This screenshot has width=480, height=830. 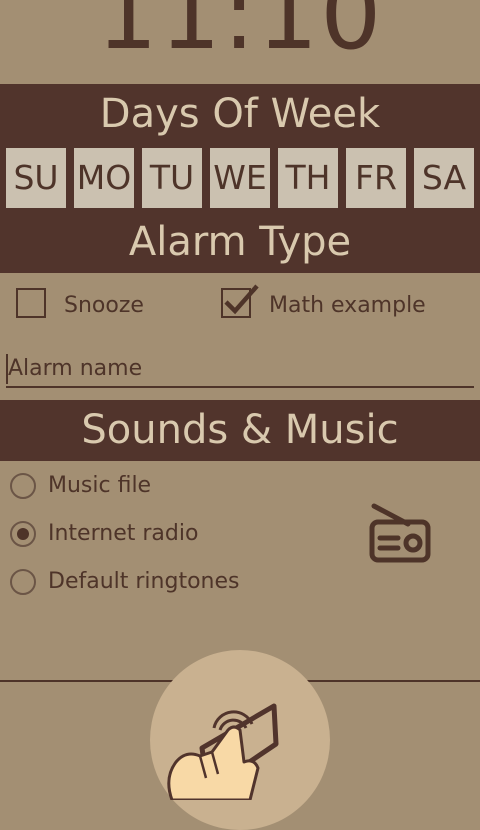 I want to click on radio-icon, so click(x=400, y=533).